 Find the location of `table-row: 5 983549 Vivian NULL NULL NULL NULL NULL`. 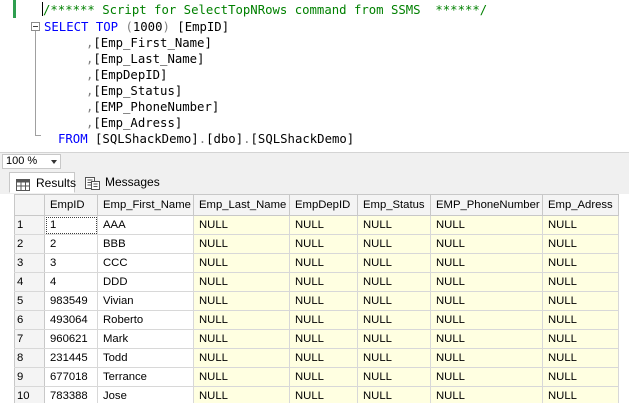

table-row: 5 983549 Vivian NULL NULL NULL NULL NULL is located at coordinates (316, 301).